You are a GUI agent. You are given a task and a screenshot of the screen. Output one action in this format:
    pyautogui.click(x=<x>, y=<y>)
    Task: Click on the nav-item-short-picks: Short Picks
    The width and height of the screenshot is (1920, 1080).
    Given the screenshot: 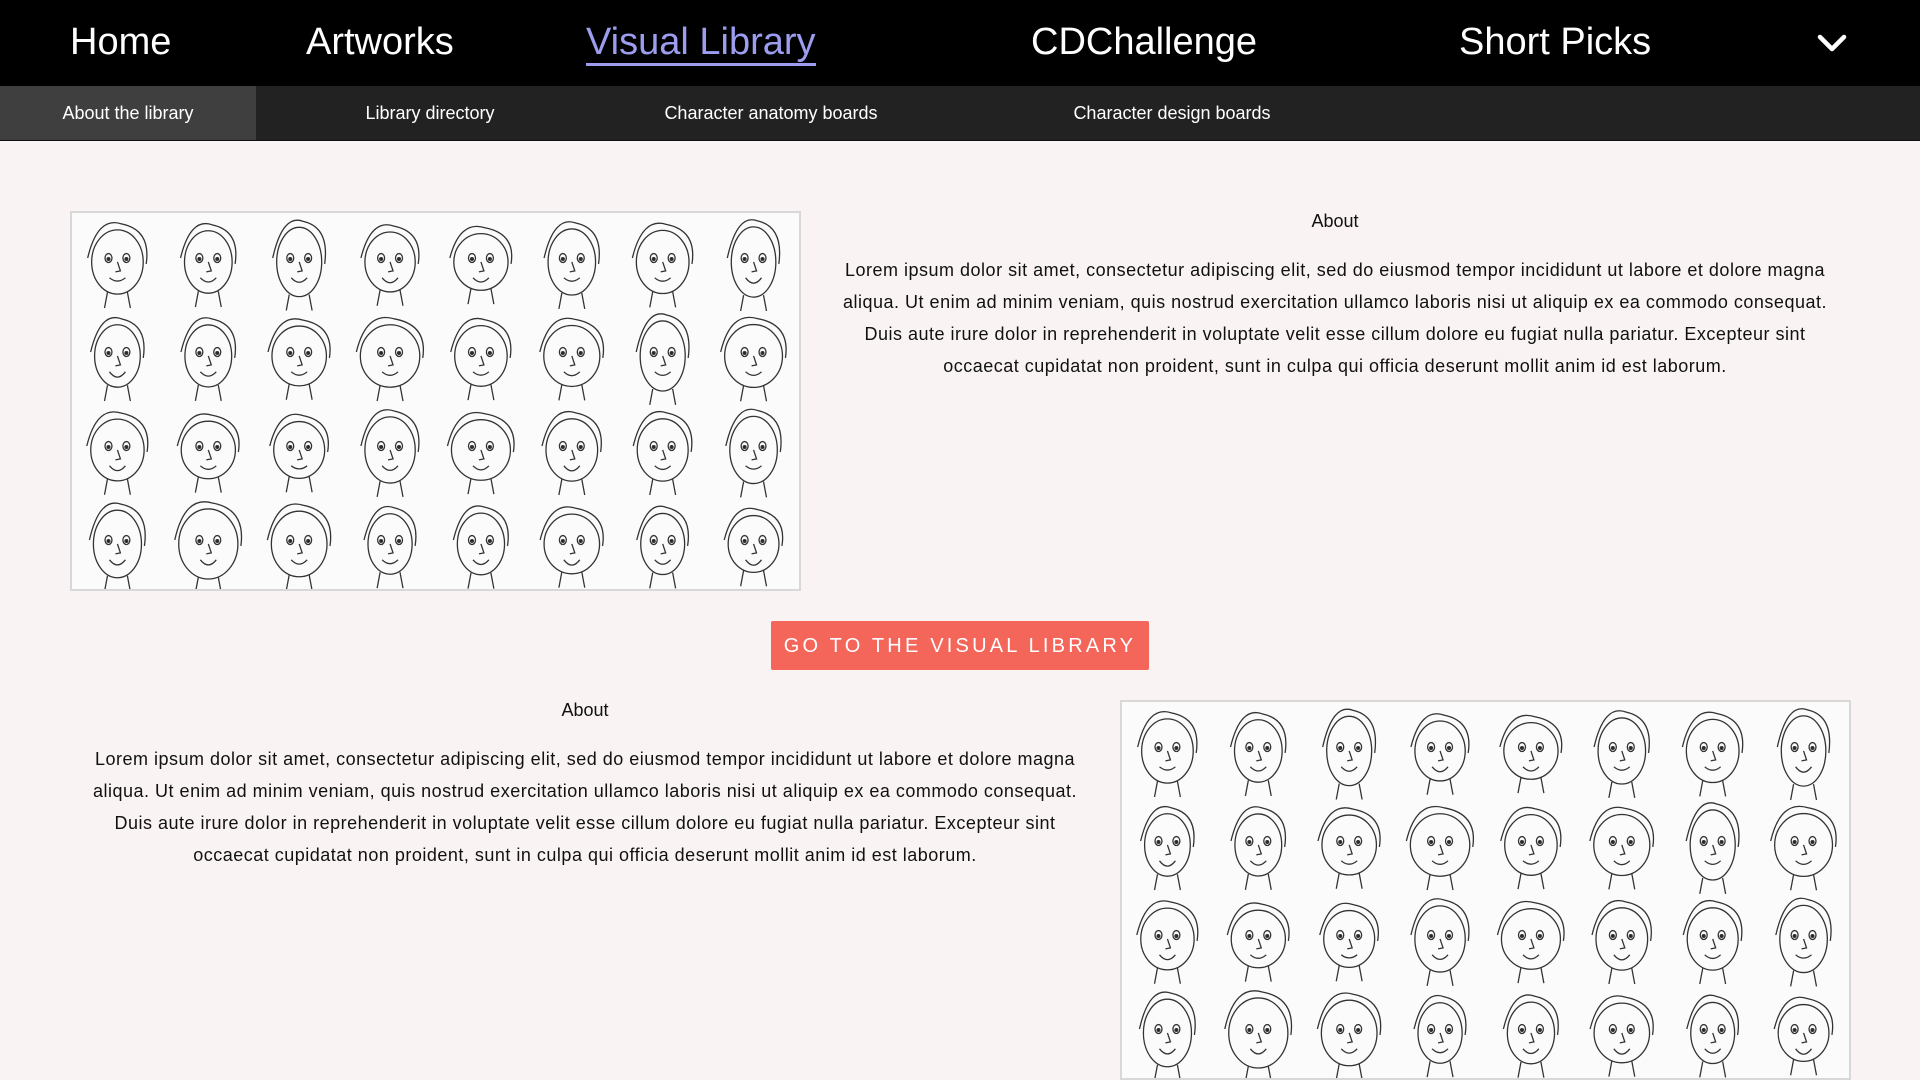 What is the action you would take?
    pyautogui.click(x=1555, y=43)
    